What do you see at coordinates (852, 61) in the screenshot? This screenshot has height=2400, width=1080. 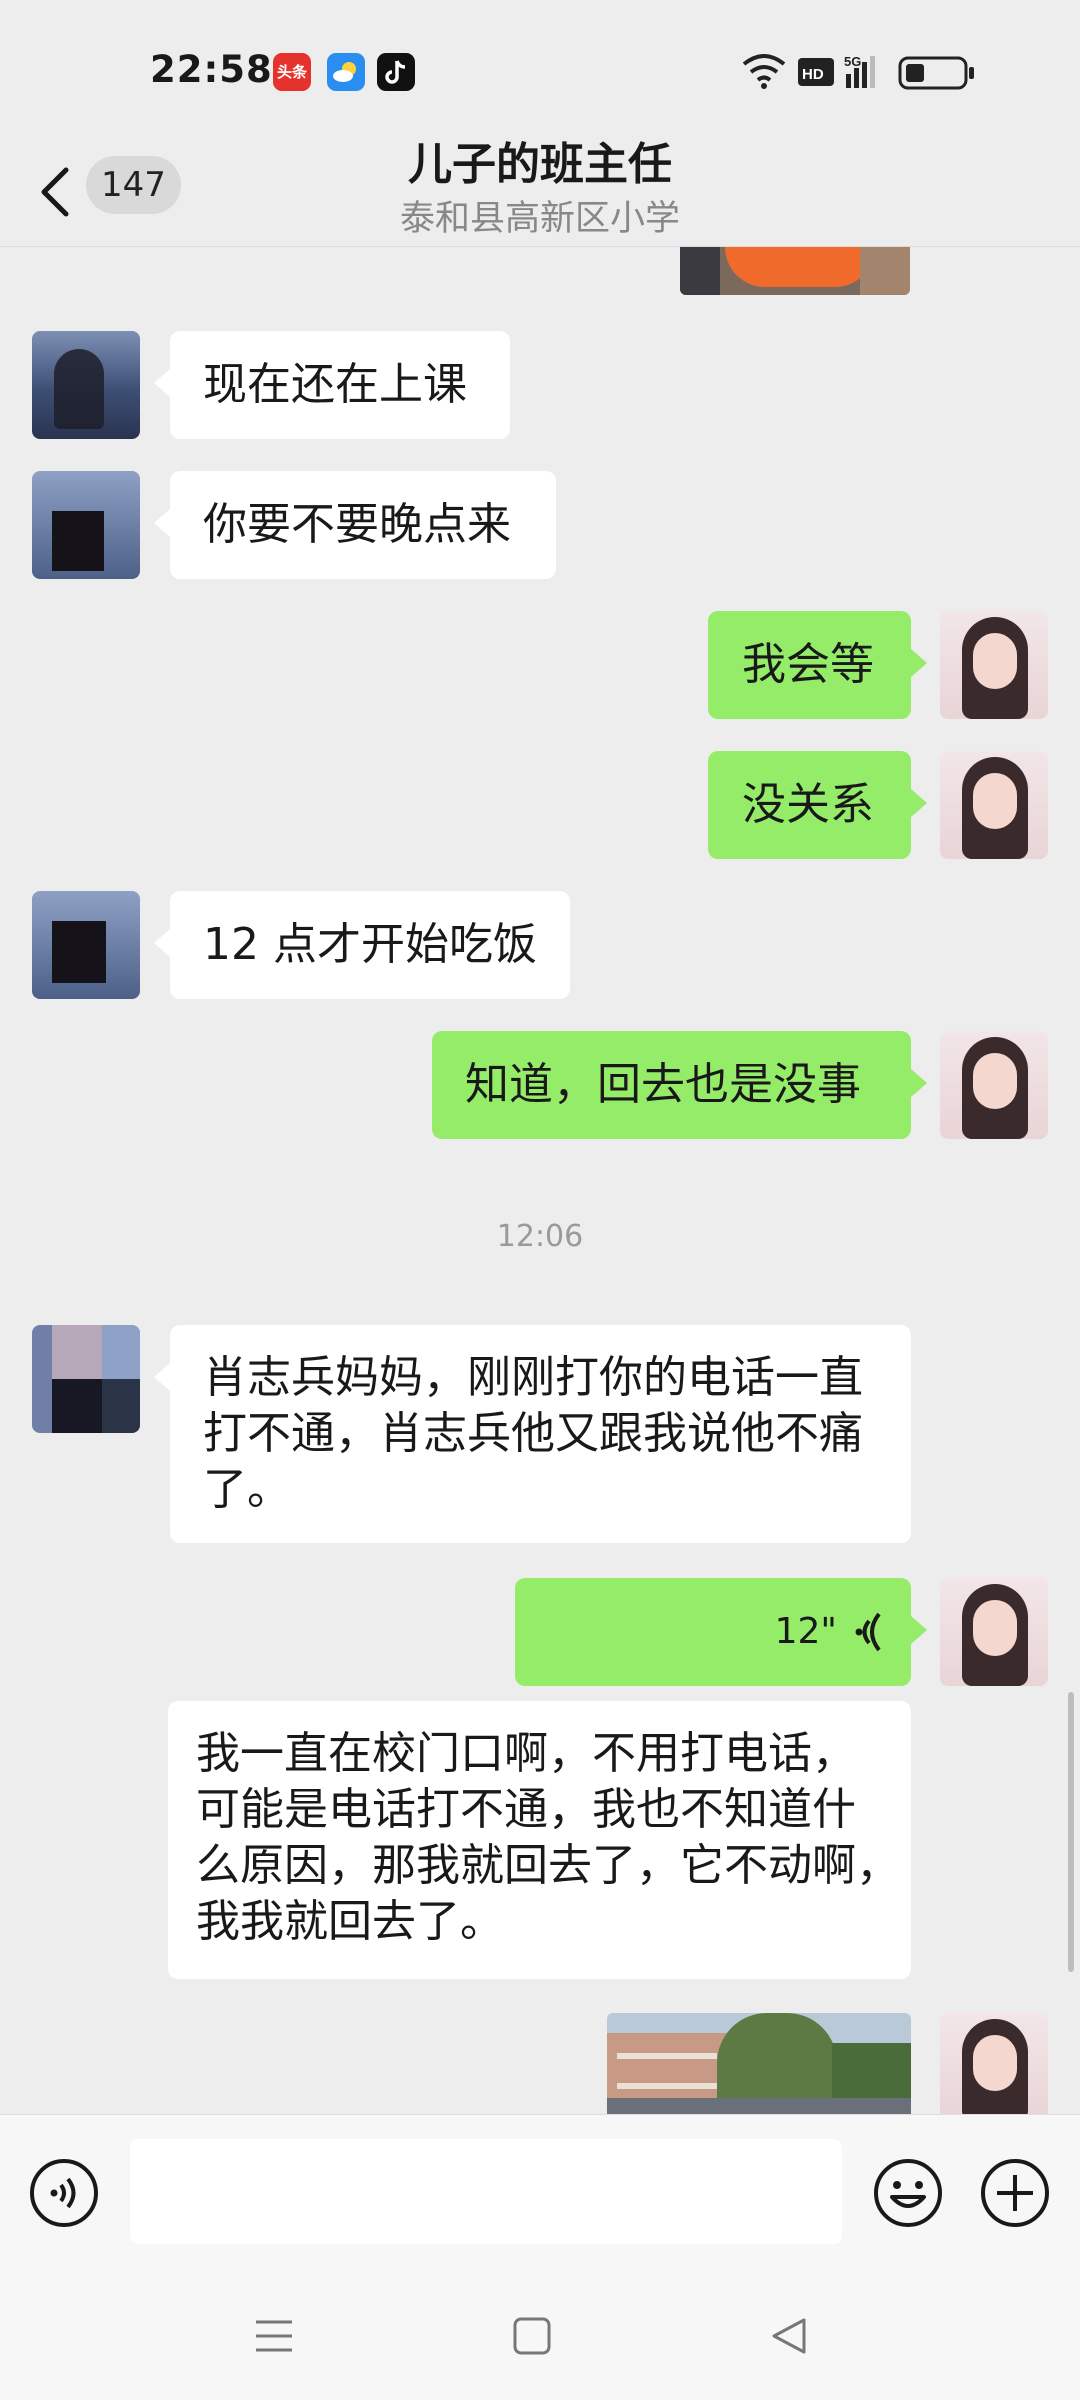 I see `svg-text: 5G` at bounding box center [852, 61].